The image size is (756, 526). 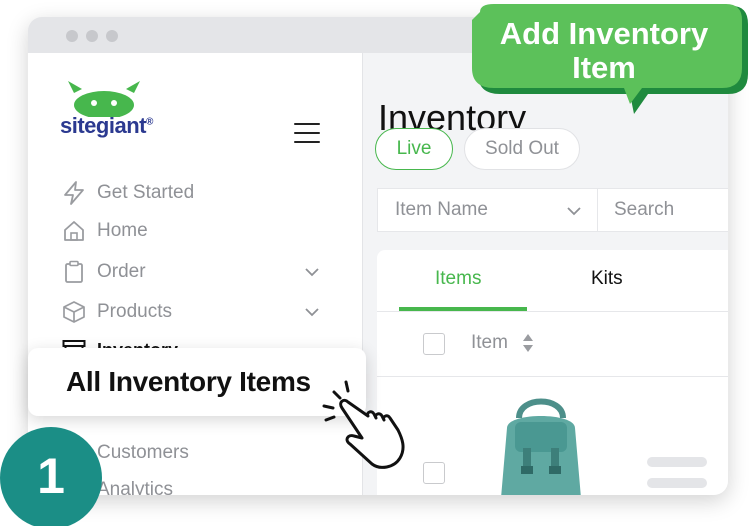 What do you see at coordinates (74, 312) in the screenshot?
I see `box-icon` at bounding box center [74, 312].